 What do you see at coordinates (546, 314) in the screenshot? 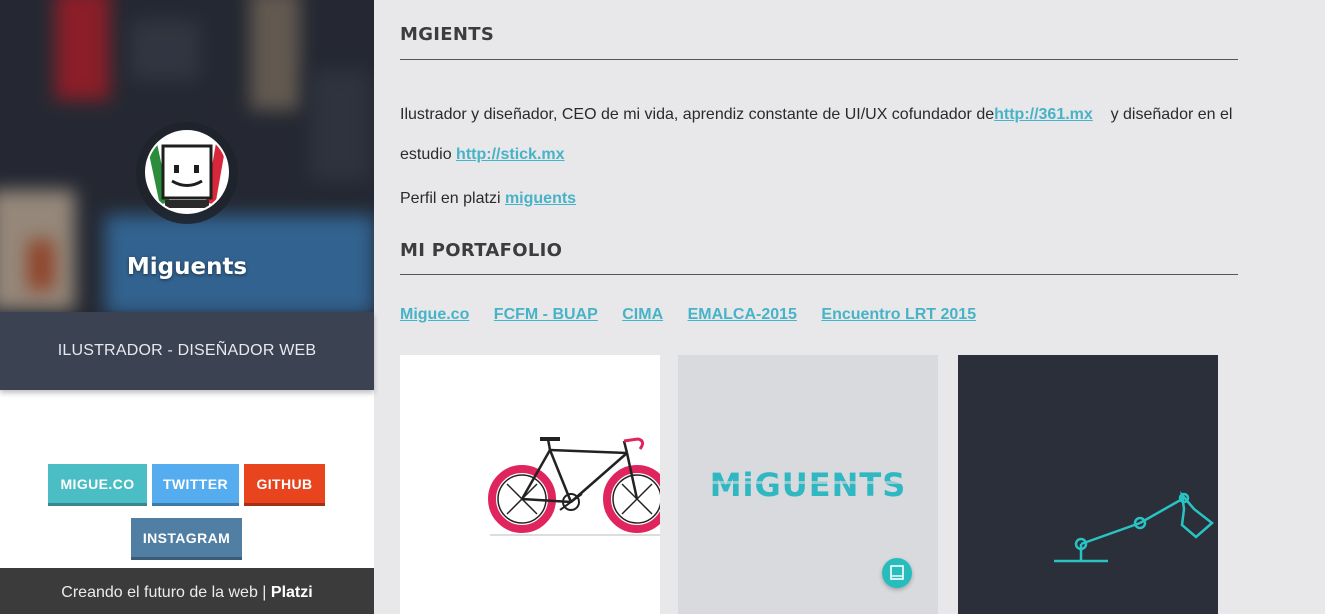
I see `tab-fcfm-buap: FCFM - BUAP` at bounding box center [546, 314].